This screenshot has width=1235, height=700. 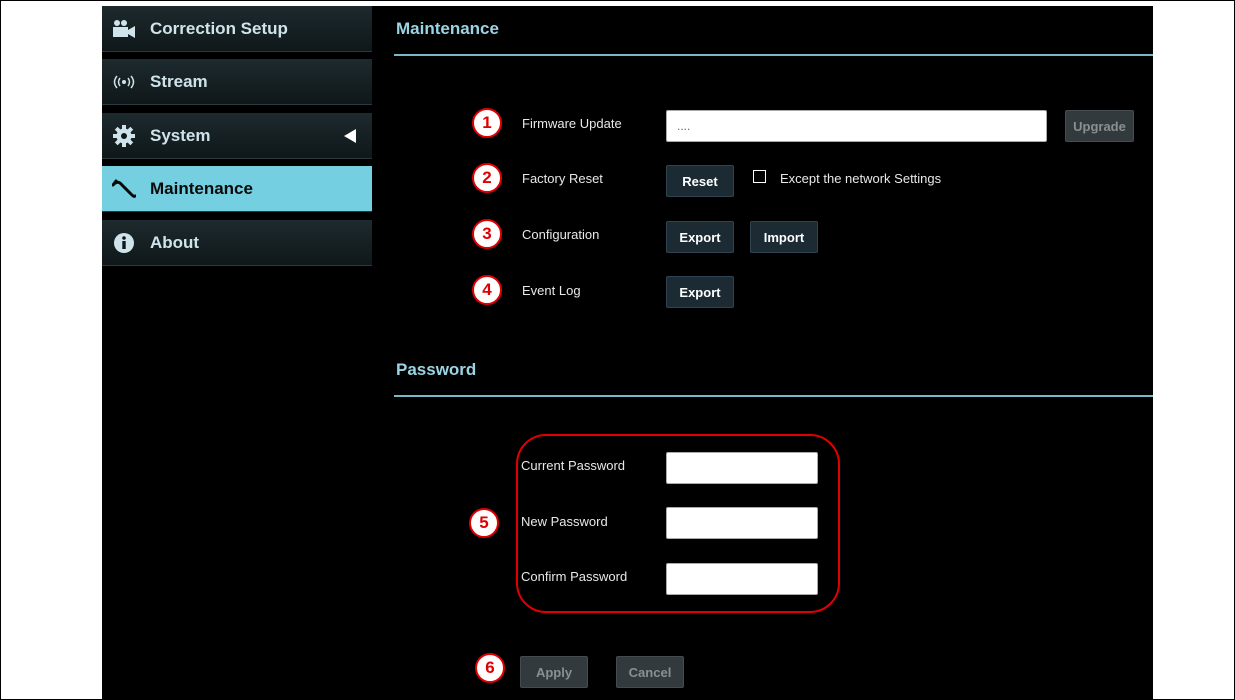 I want to click on info-icon, so click(x=124, y=243).